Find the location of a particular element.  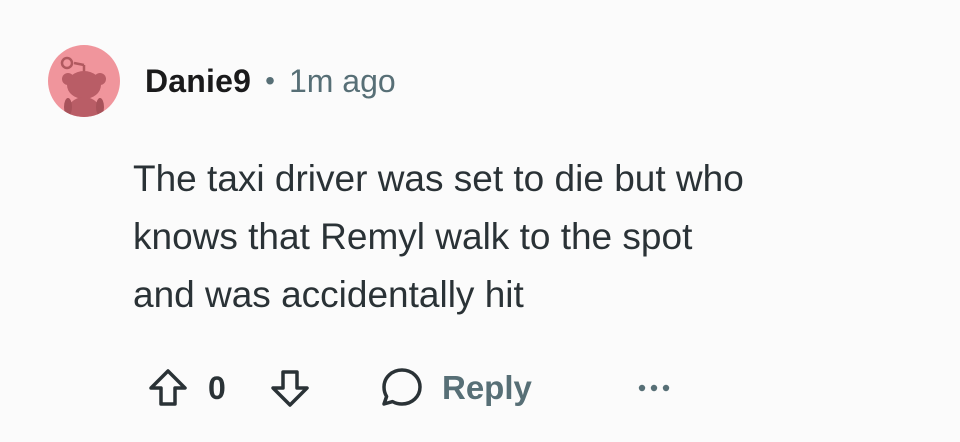

upvote-button is located at coordinates (168, 388).